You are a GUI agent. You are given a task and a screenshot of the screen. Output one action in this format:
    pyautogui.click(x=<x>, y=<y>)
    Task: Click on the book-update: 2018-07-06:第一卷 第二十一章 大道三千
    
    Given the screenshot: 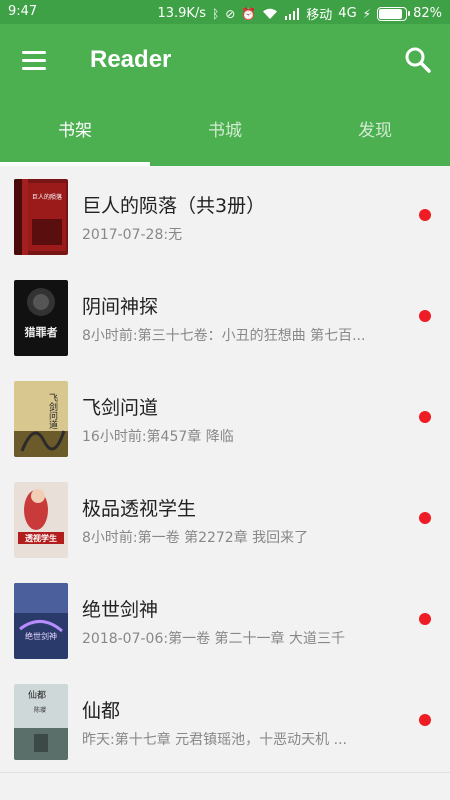 What is the action you would take?
    pyautogui.click(x=213, y=639)
    